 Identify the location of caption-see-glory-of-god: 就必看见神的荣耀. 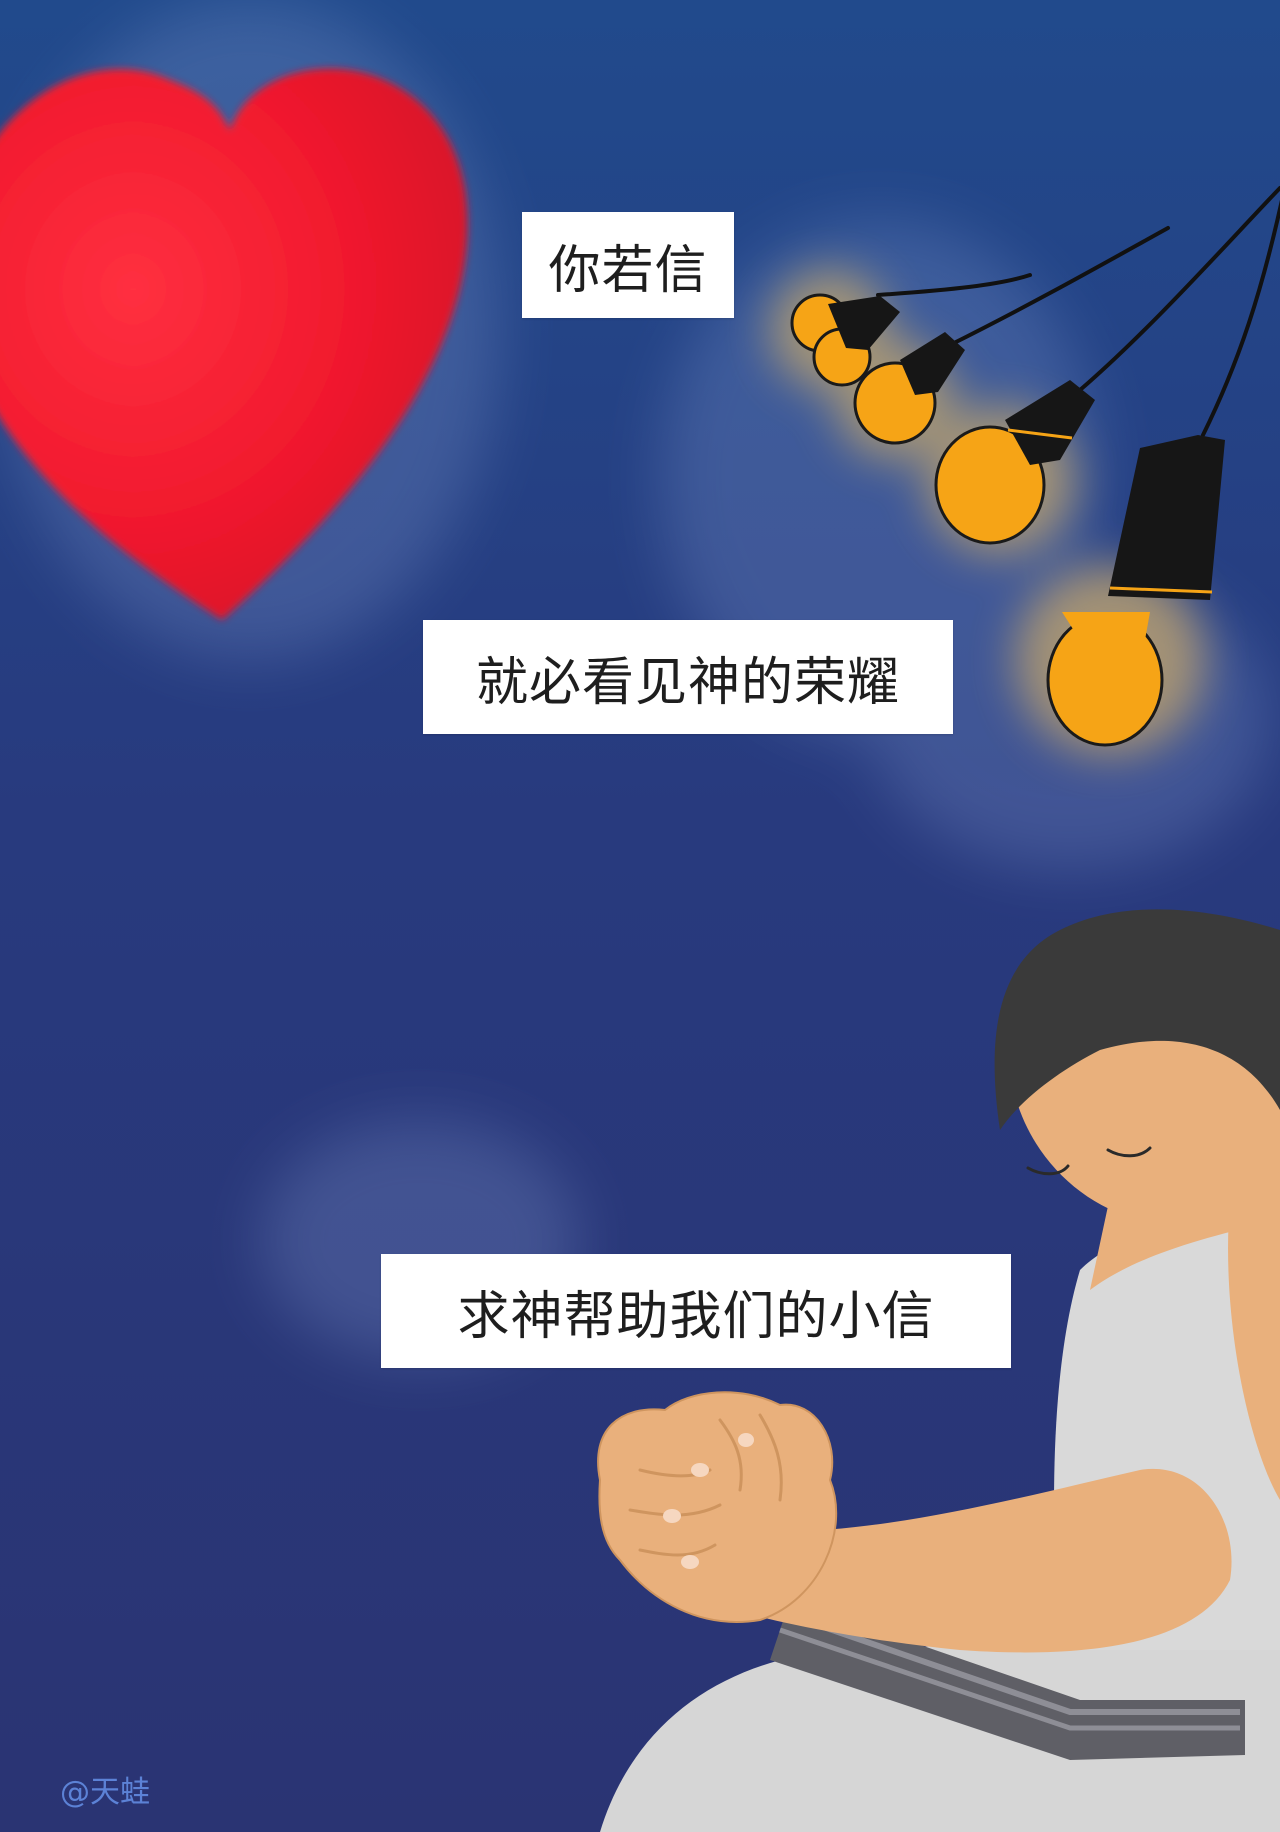
(688, 677).